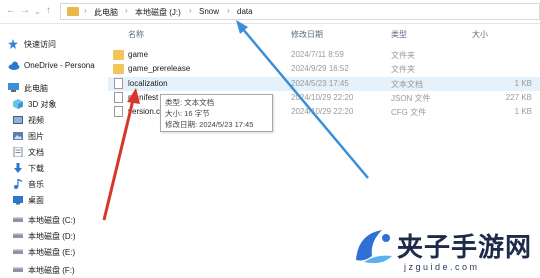  Describe the element at coordinates (302, 99) in the screenshot. I see `blue-arrow` at that location.